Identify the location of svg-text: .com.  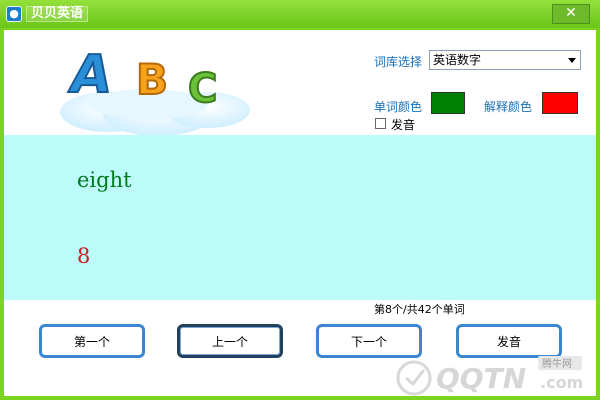
(561, 382).